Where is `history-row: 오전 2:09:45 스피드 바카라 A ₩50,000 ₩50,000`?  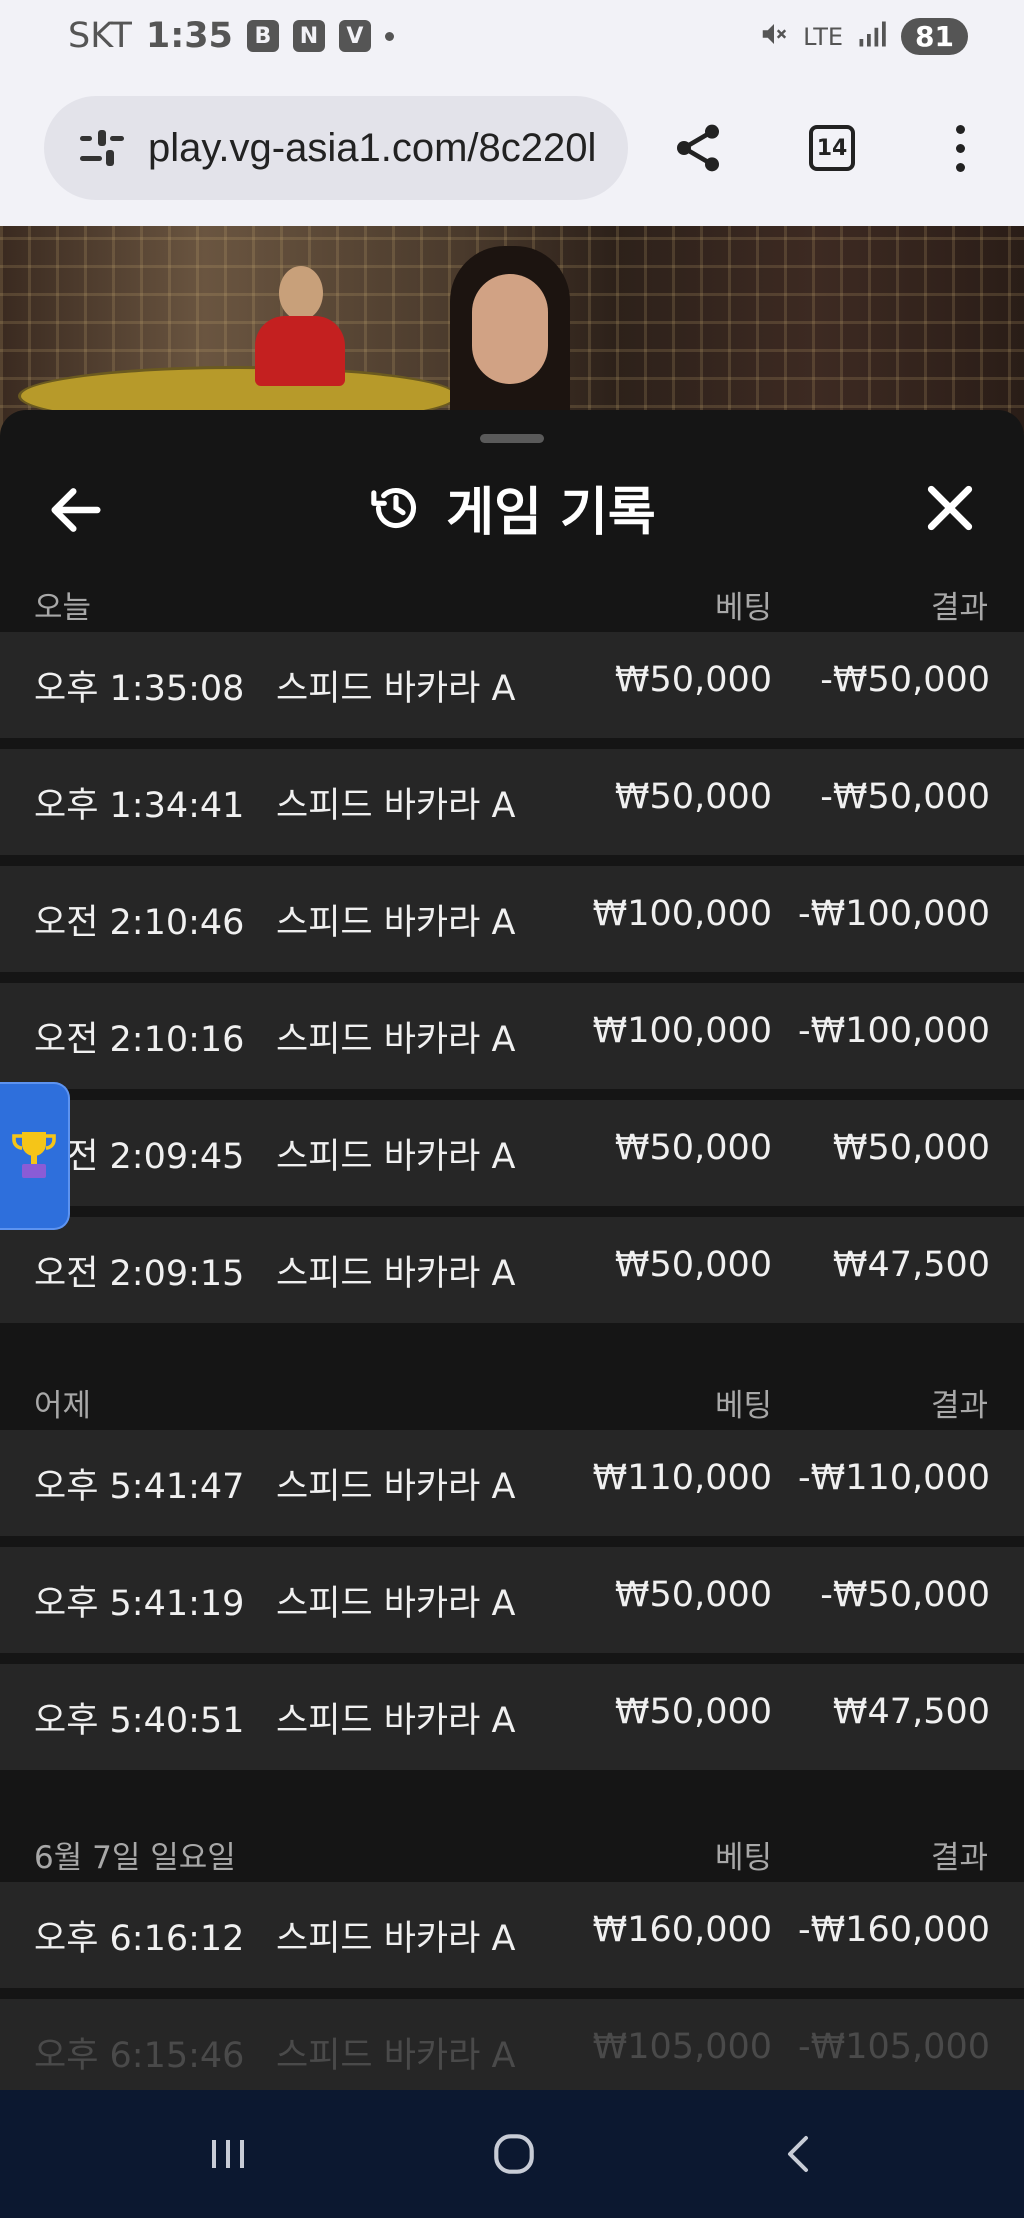 history-row: 오전 2:09:45 스피드 바카라 A ₩50,000 ₩50,000 is located at coordinates (512, 1153).